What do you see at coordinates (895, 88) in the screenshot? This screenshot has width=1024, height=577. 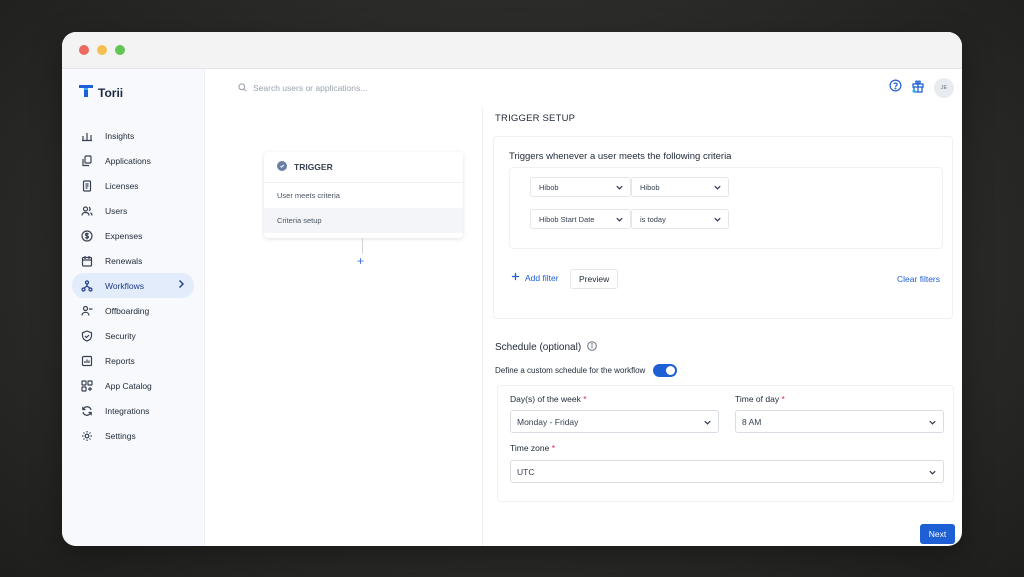 I see `help-icon` at bounding box center [895, 88].